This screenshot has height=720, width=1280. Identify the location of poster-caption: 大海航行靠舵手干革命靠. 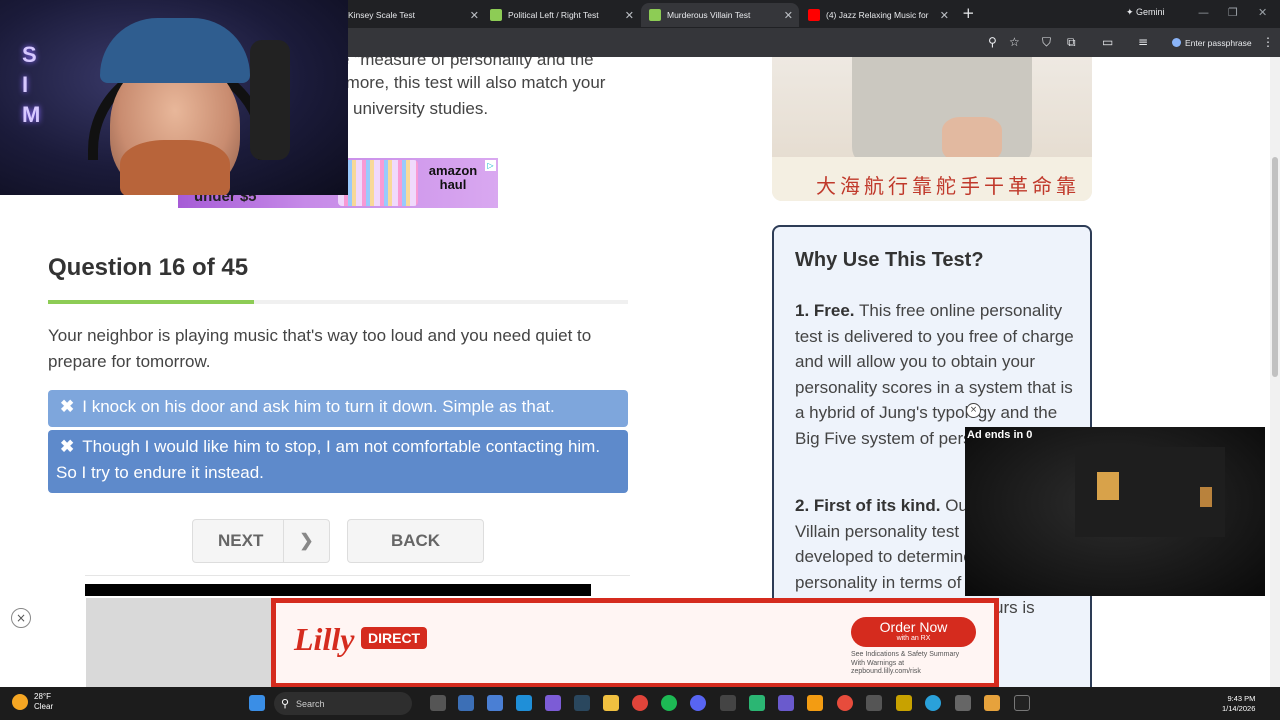
(948, 186).